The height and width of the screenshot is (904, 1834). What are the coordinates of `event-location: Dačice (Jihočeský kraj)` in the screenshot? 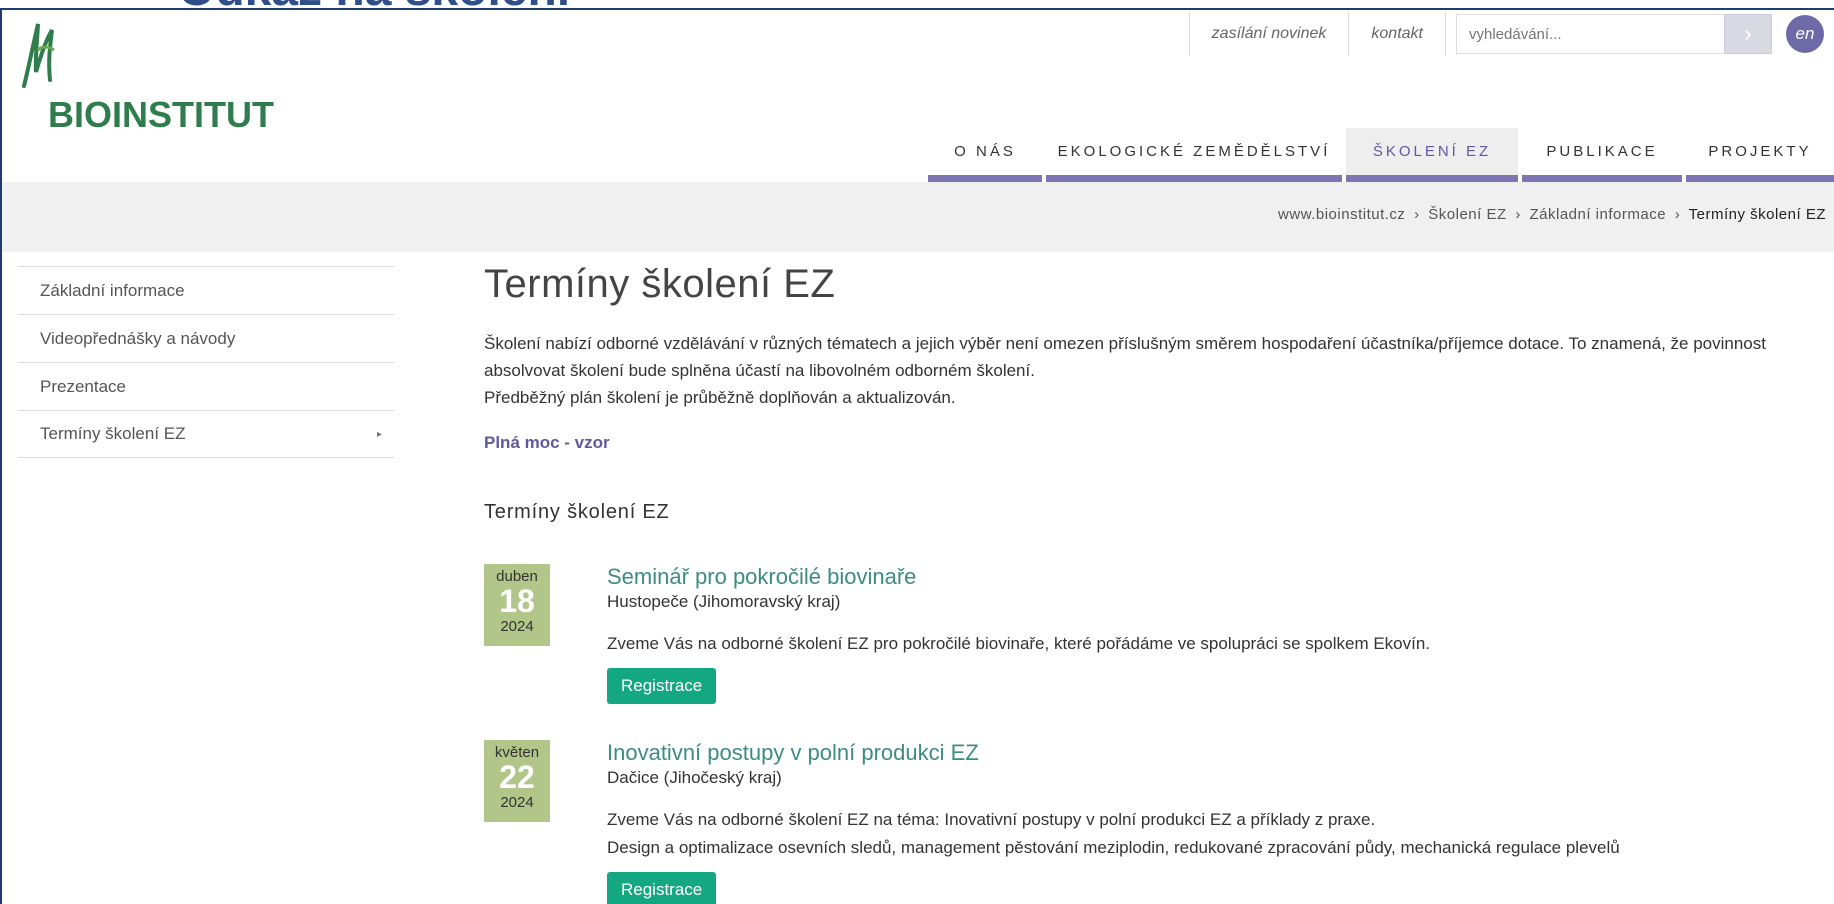 It's located at (694, 777).